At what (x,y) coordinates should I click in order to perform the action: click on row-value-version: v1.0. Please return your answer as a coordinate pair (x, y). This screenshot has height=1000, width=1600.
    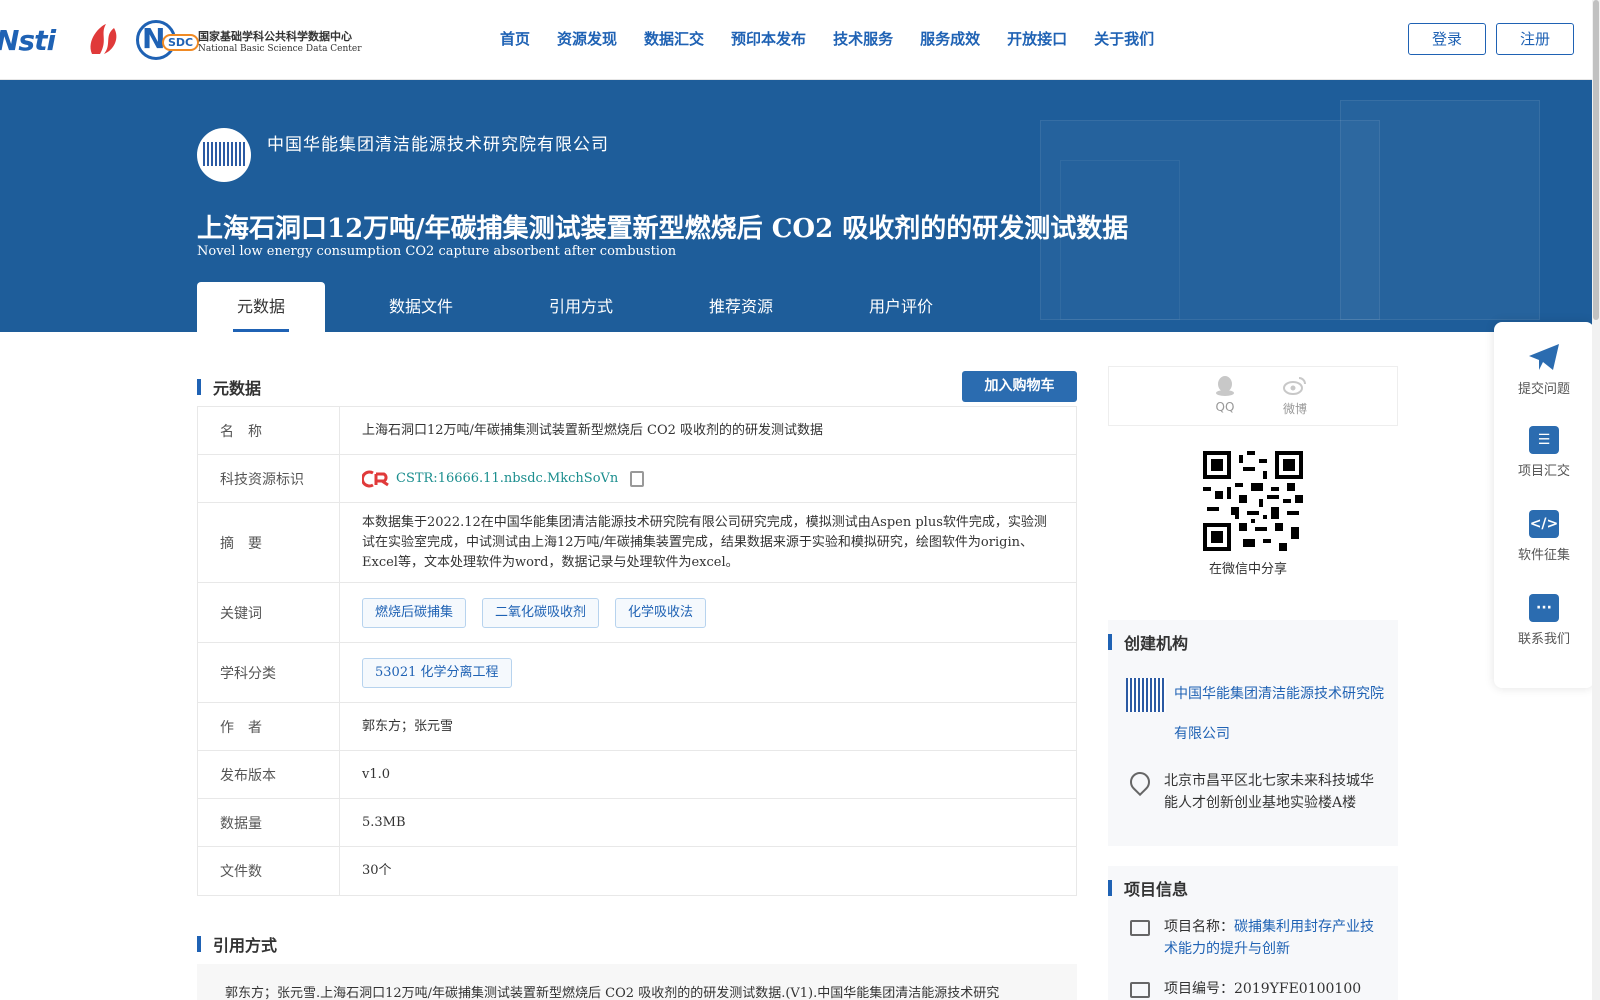
    Looking at the image, I should click on (376, 774).